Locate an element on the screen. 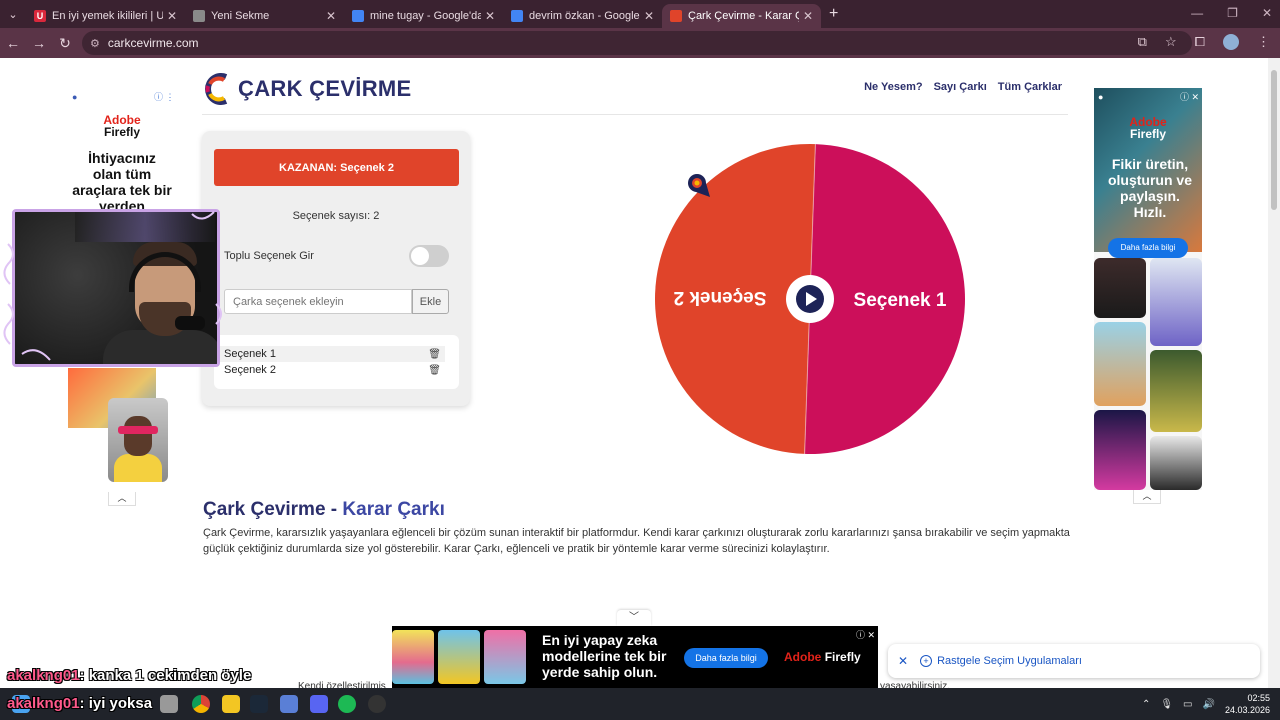 The width and height of the screenshot is (1280, 720). discord-icon is located at coordinates (319, 704).